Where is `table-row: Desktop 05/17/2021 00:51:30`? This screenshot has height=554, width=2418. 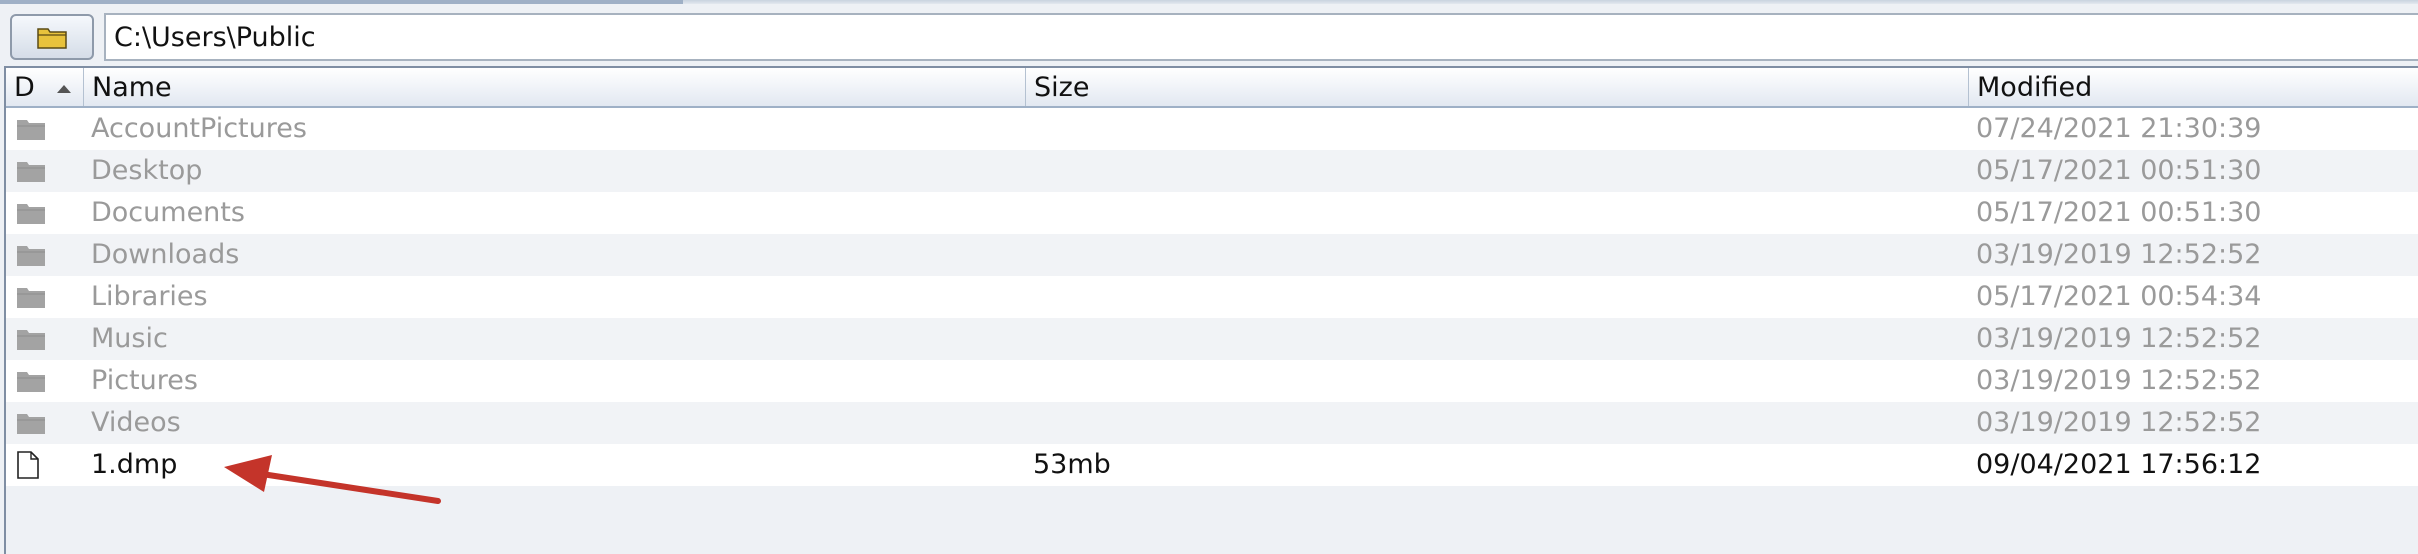
table-row: Desktop 05/17/2021 00:51:30 is located at coordinates (1212, 171).